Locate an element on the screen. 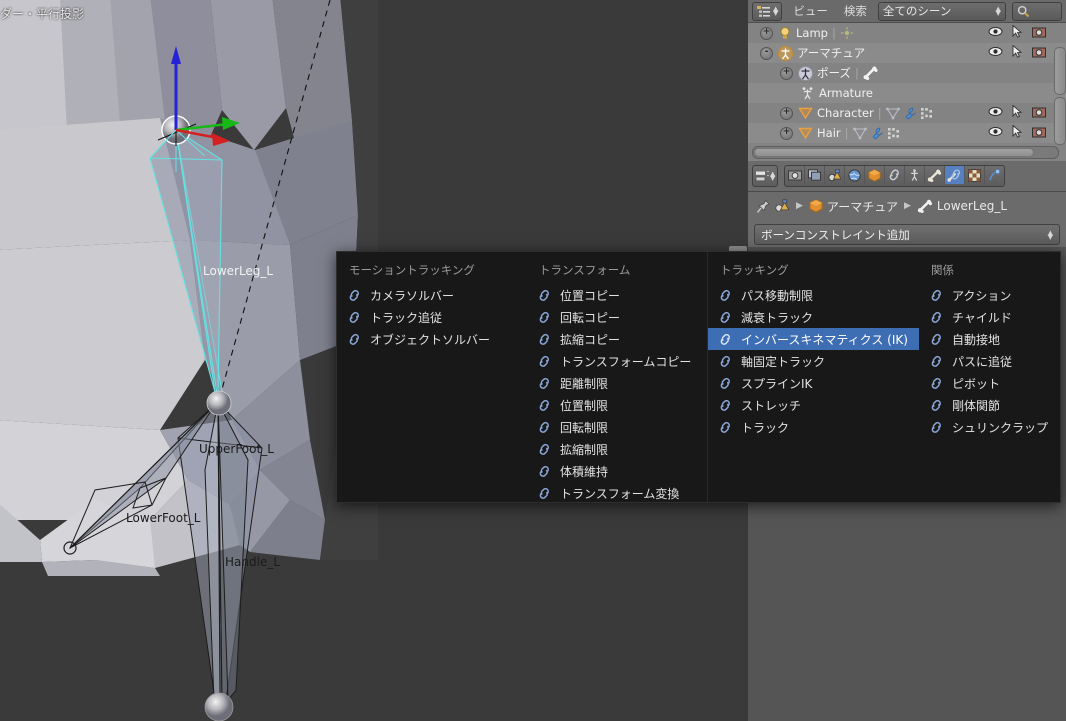 The width and height of the screenshot is (1066, 721). menu-item-limit-distance: 距離制限 is located at coordinates (617, 383).